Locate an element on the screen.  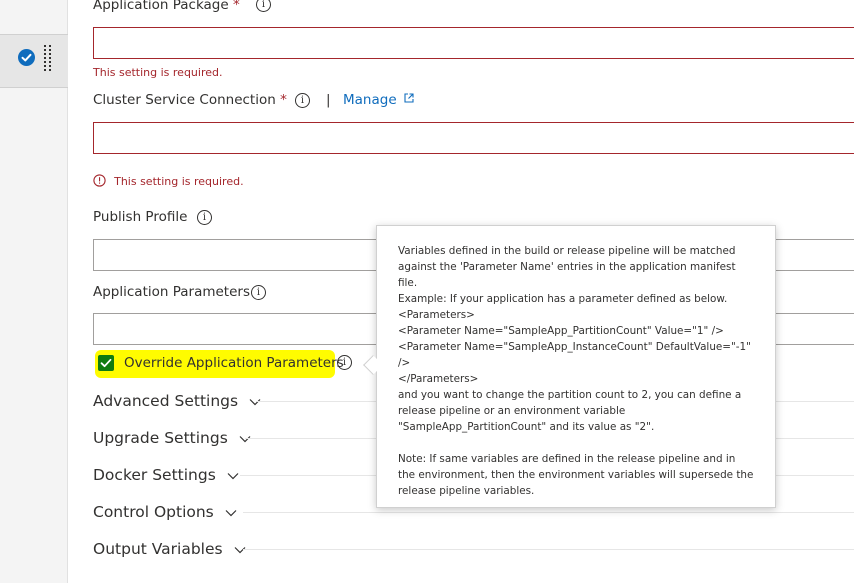
cluster-connection-label: Cluster Service Connection * is located at coordinates (190, 100).